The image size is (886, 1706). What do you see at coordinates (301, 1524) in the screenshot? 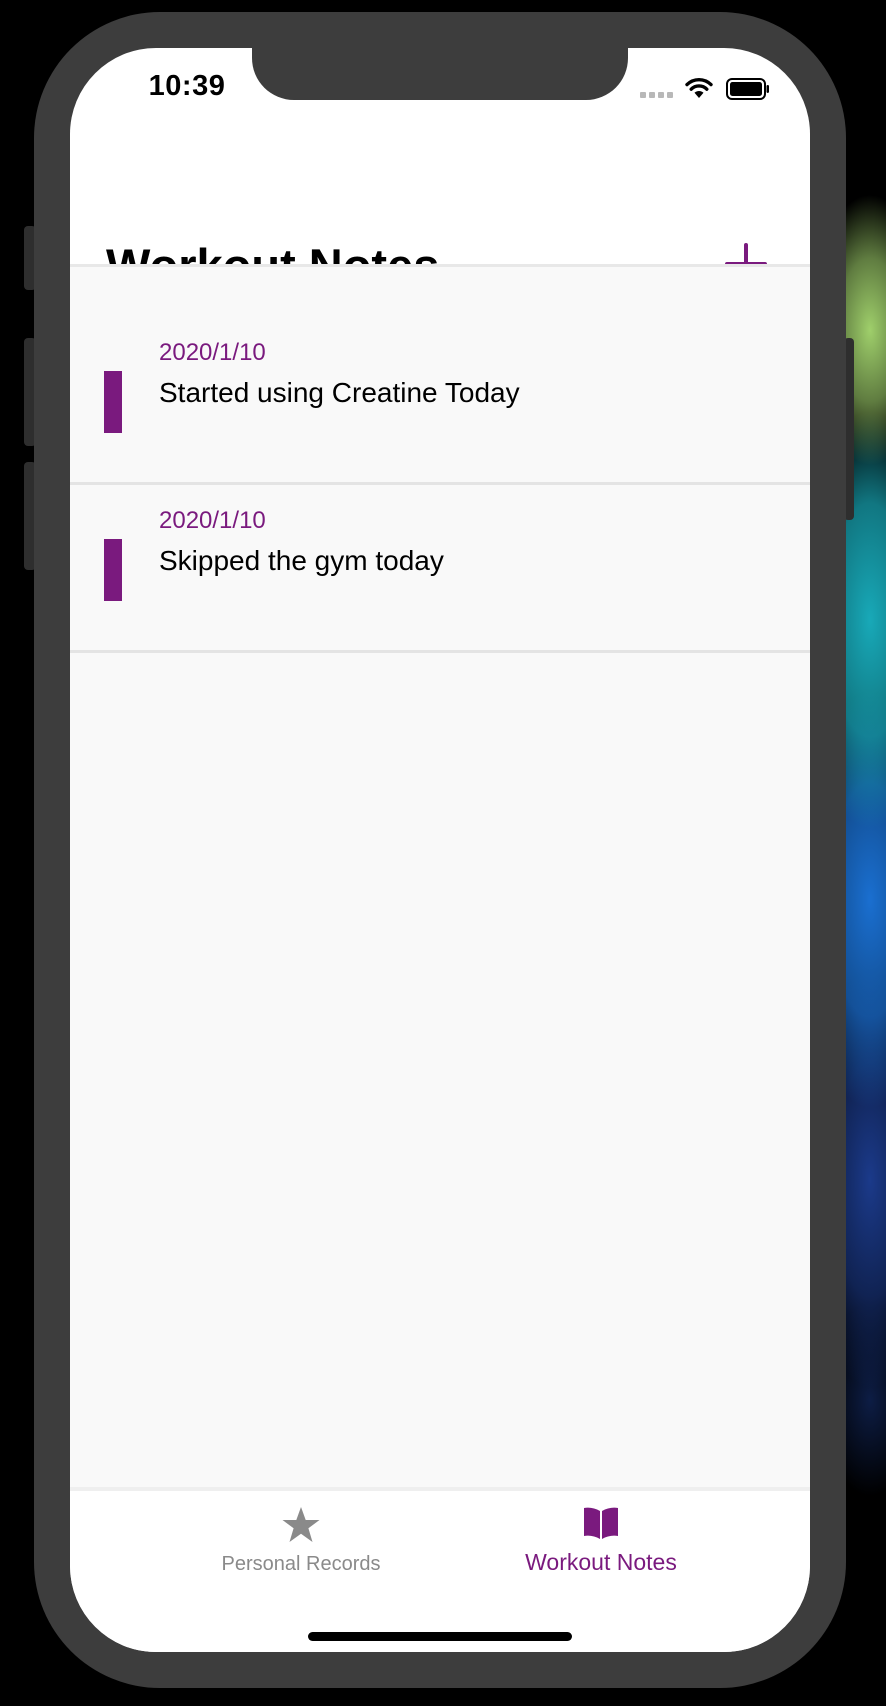
I see `star-icon` at bounding box center [301, 1524].